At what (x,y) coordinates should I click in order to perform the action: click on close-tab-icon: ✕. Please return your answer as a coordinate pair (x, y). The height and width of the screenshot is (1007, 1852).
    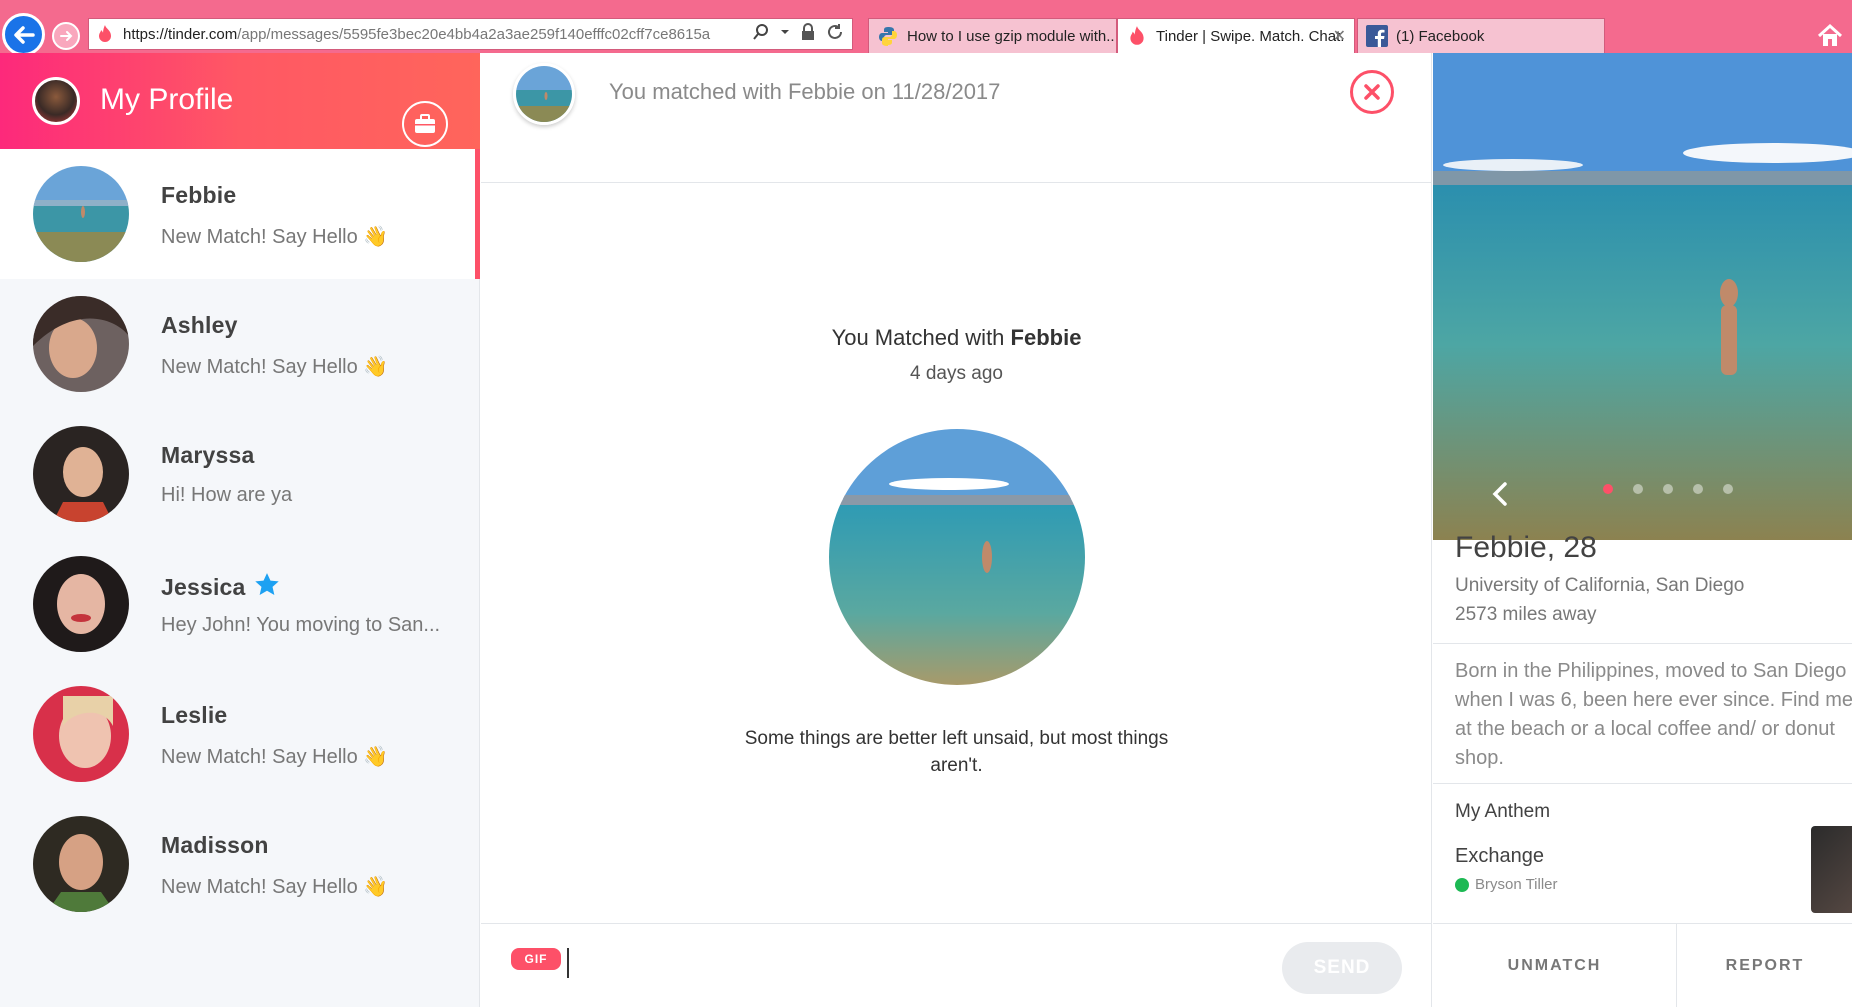
    Looking at the image, I should click on (1339, 36).